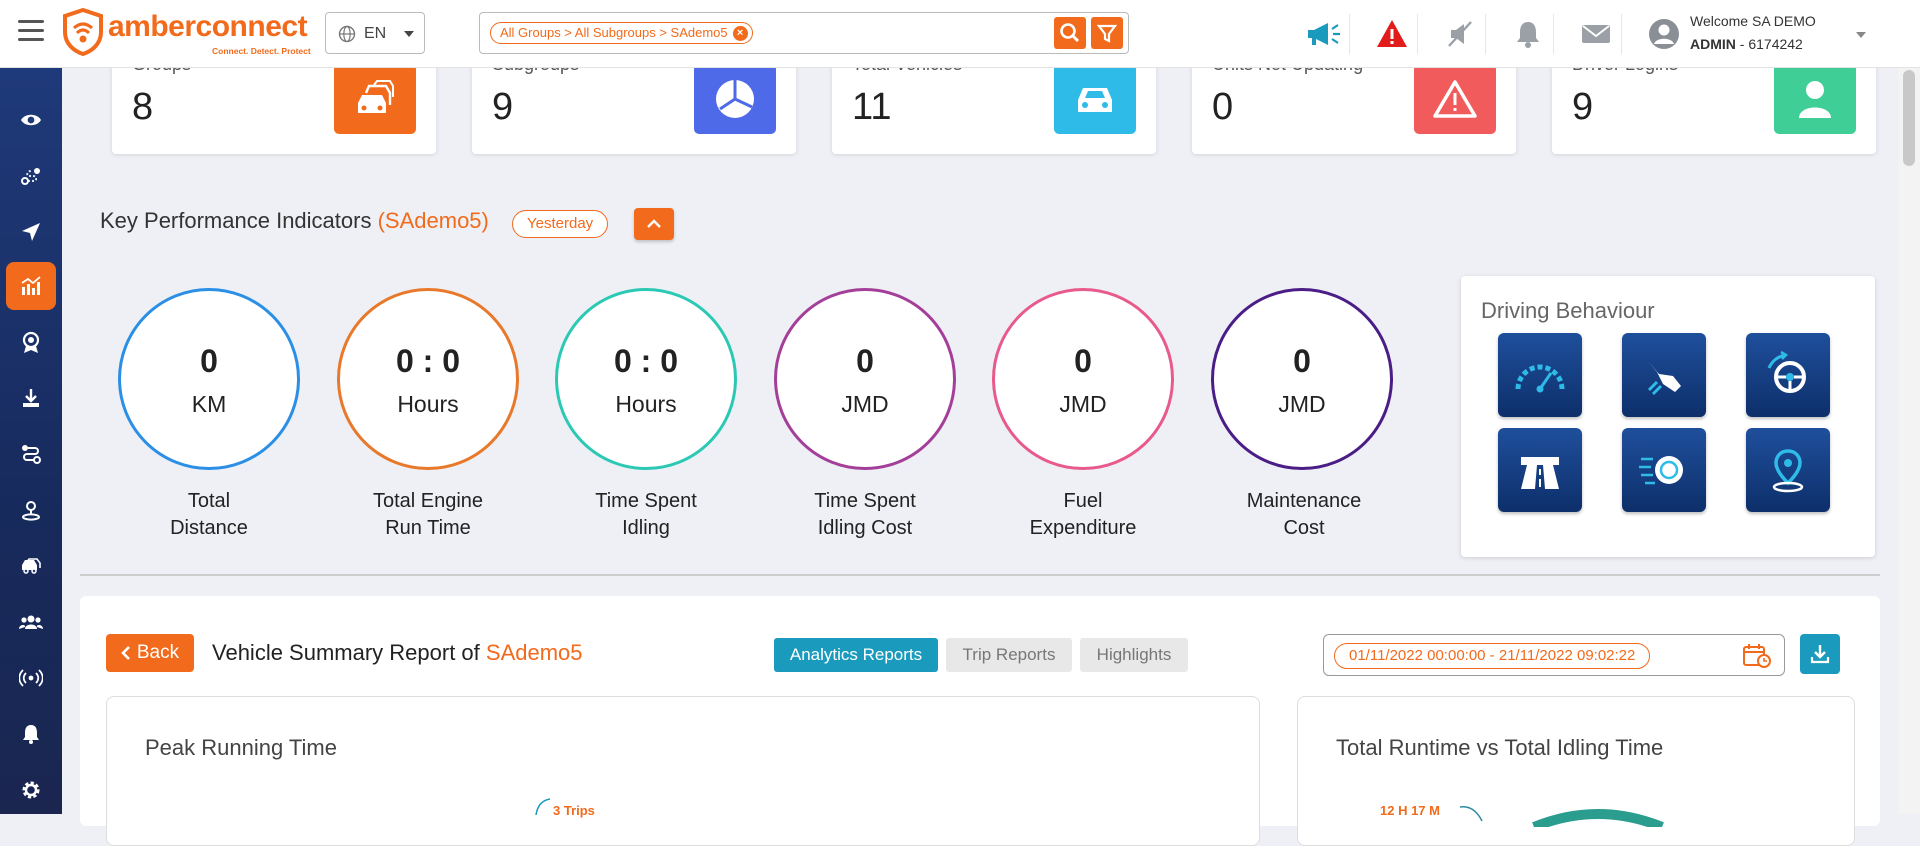 This screenshot has width=1920, height=846. I want to click on gear-icon, so click(31, 790).